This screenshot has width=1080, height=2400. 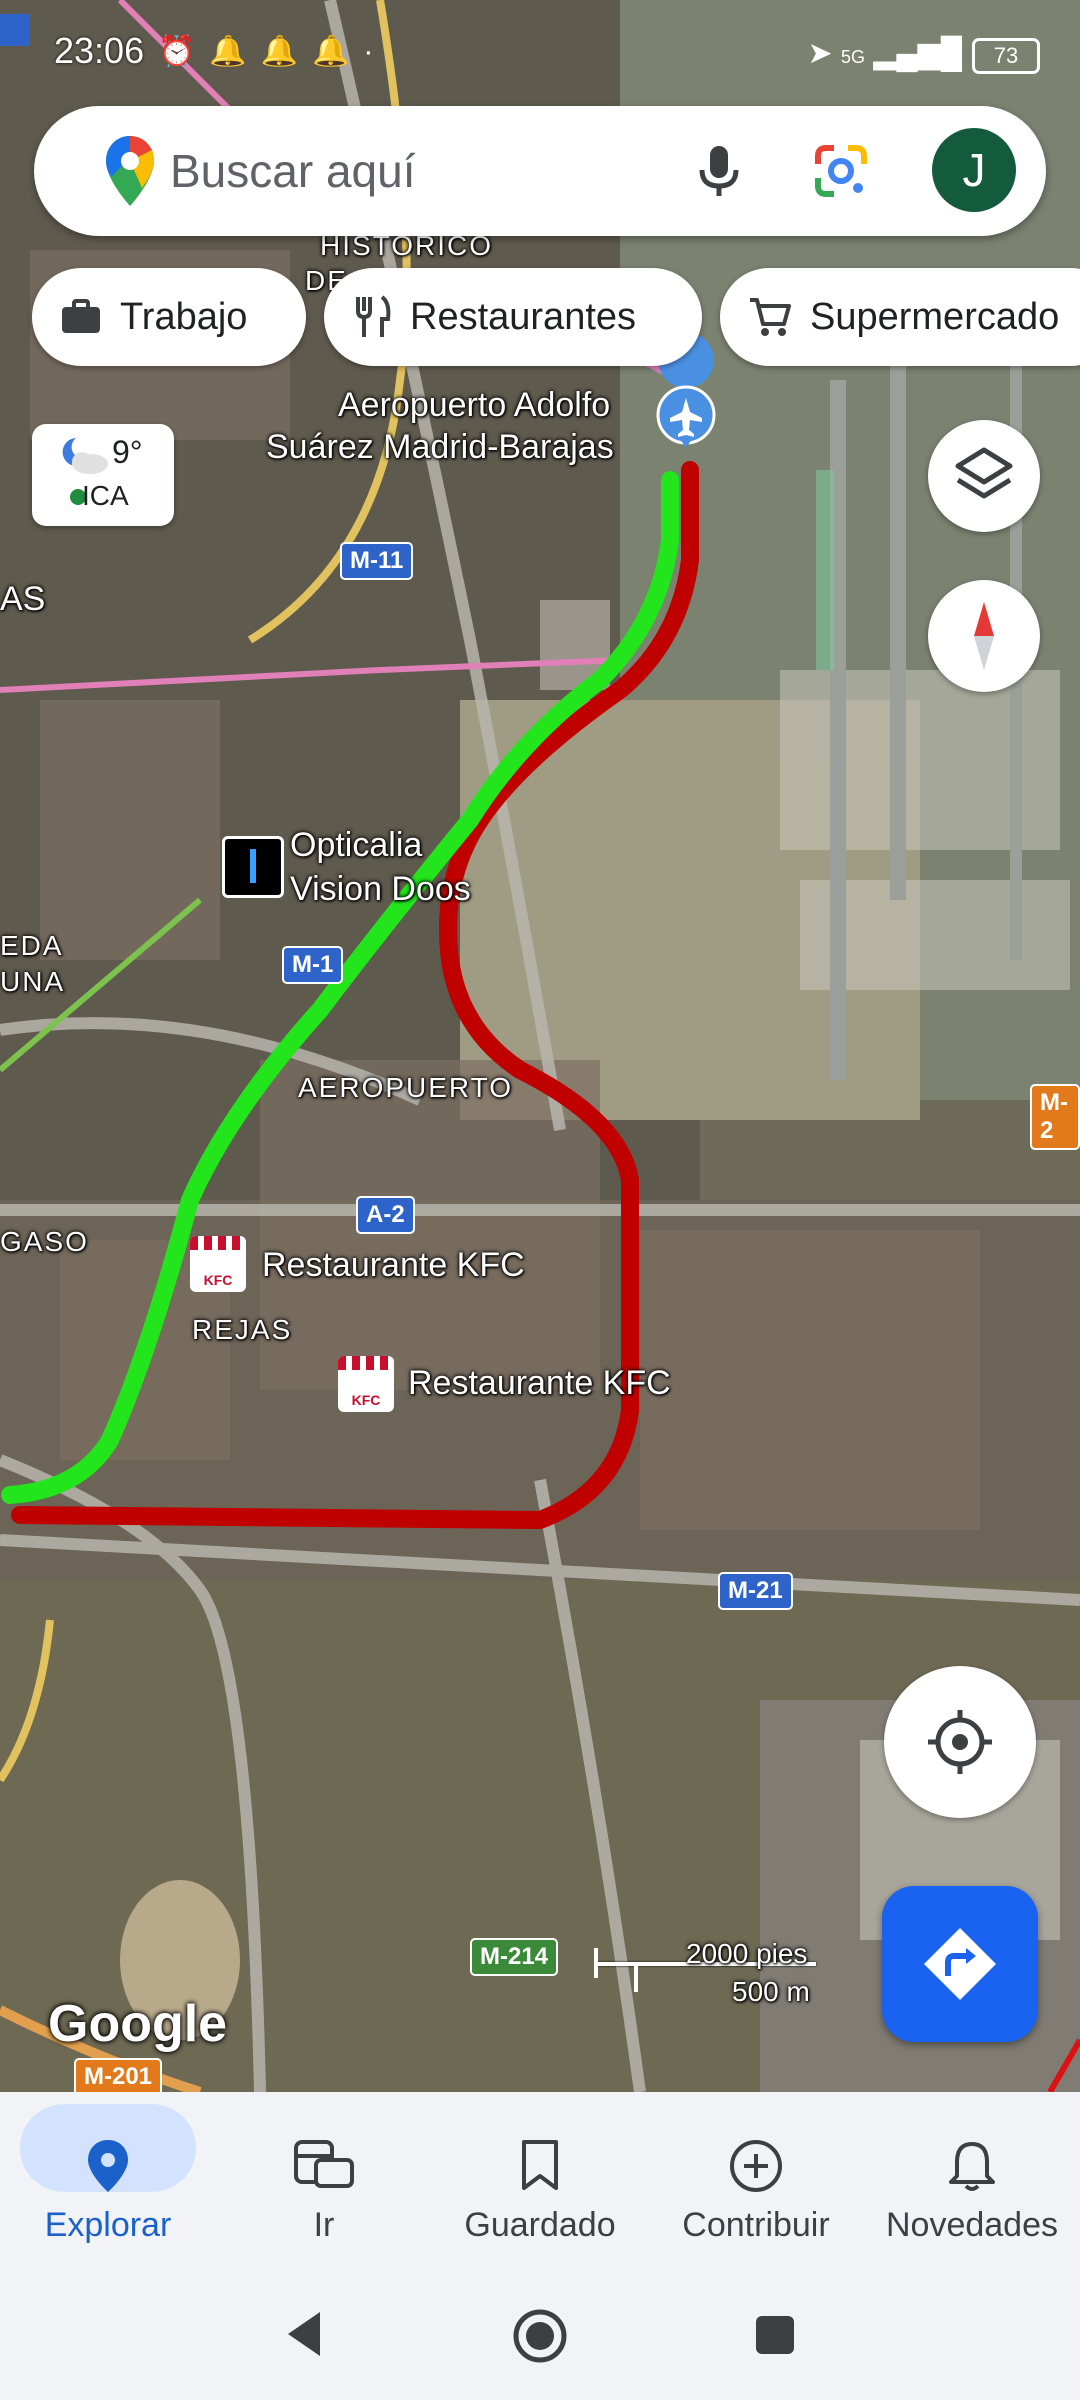 I want to click on google-logo: Google, so click(x=138, y=2024).